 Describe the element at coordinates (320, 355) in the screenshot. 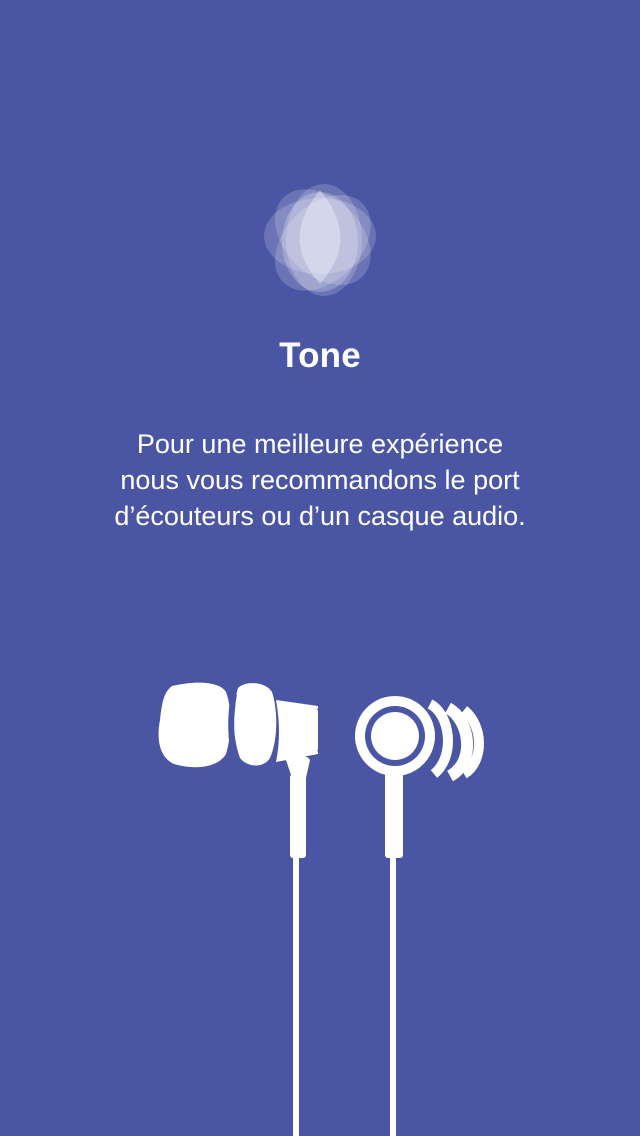

I see `app-title: Tone` at that location.